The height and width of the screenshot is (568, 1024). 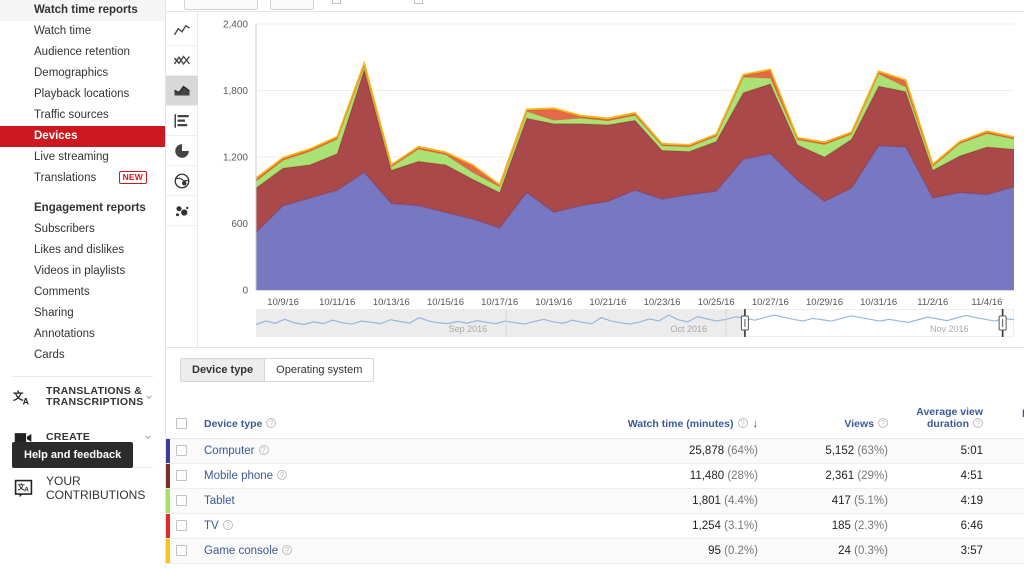 What do you see at coordinates (595, 501) in the screenshot?
I see `table-row: Tablet1,801 (4.4%)417 (5.1%)4:1927%` at bounding box center [595, 501].